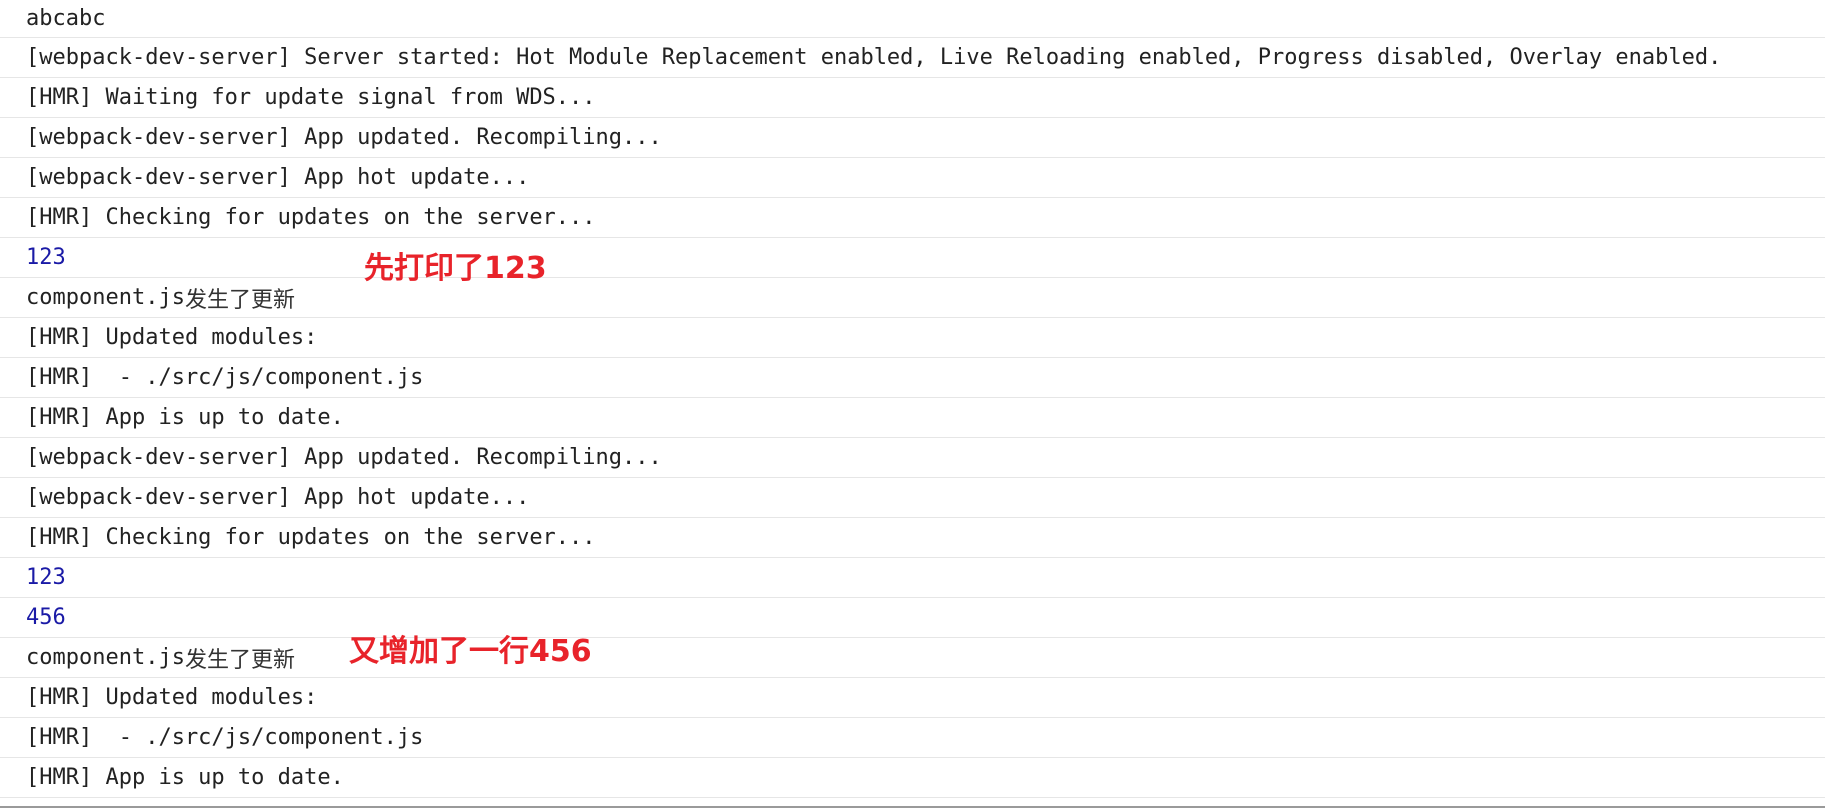 This screenshot has height=808, width=1825. I want to click on console-row-text: 456, so click(46, 617).